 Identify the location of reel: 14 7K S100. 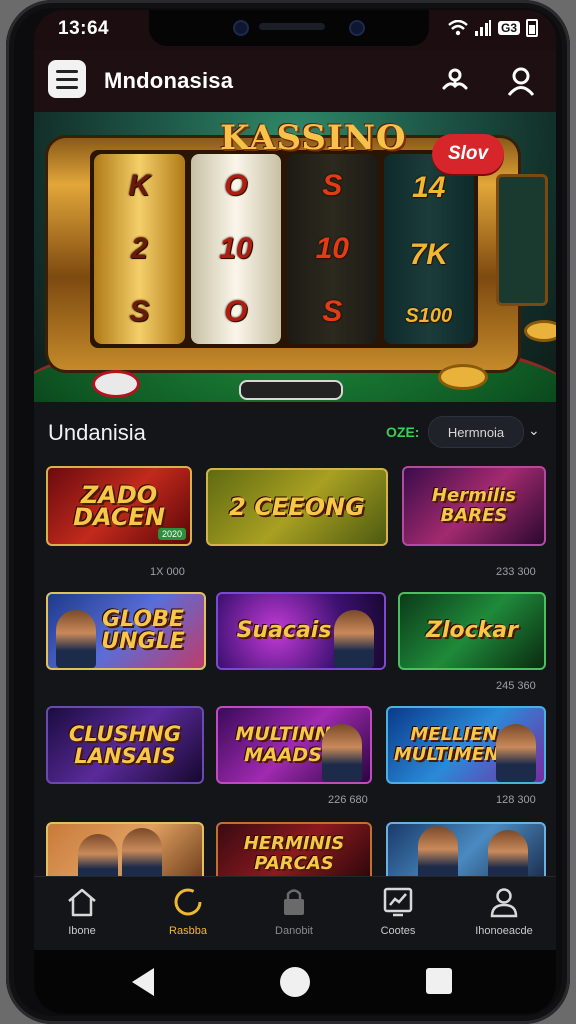
(428, 249).